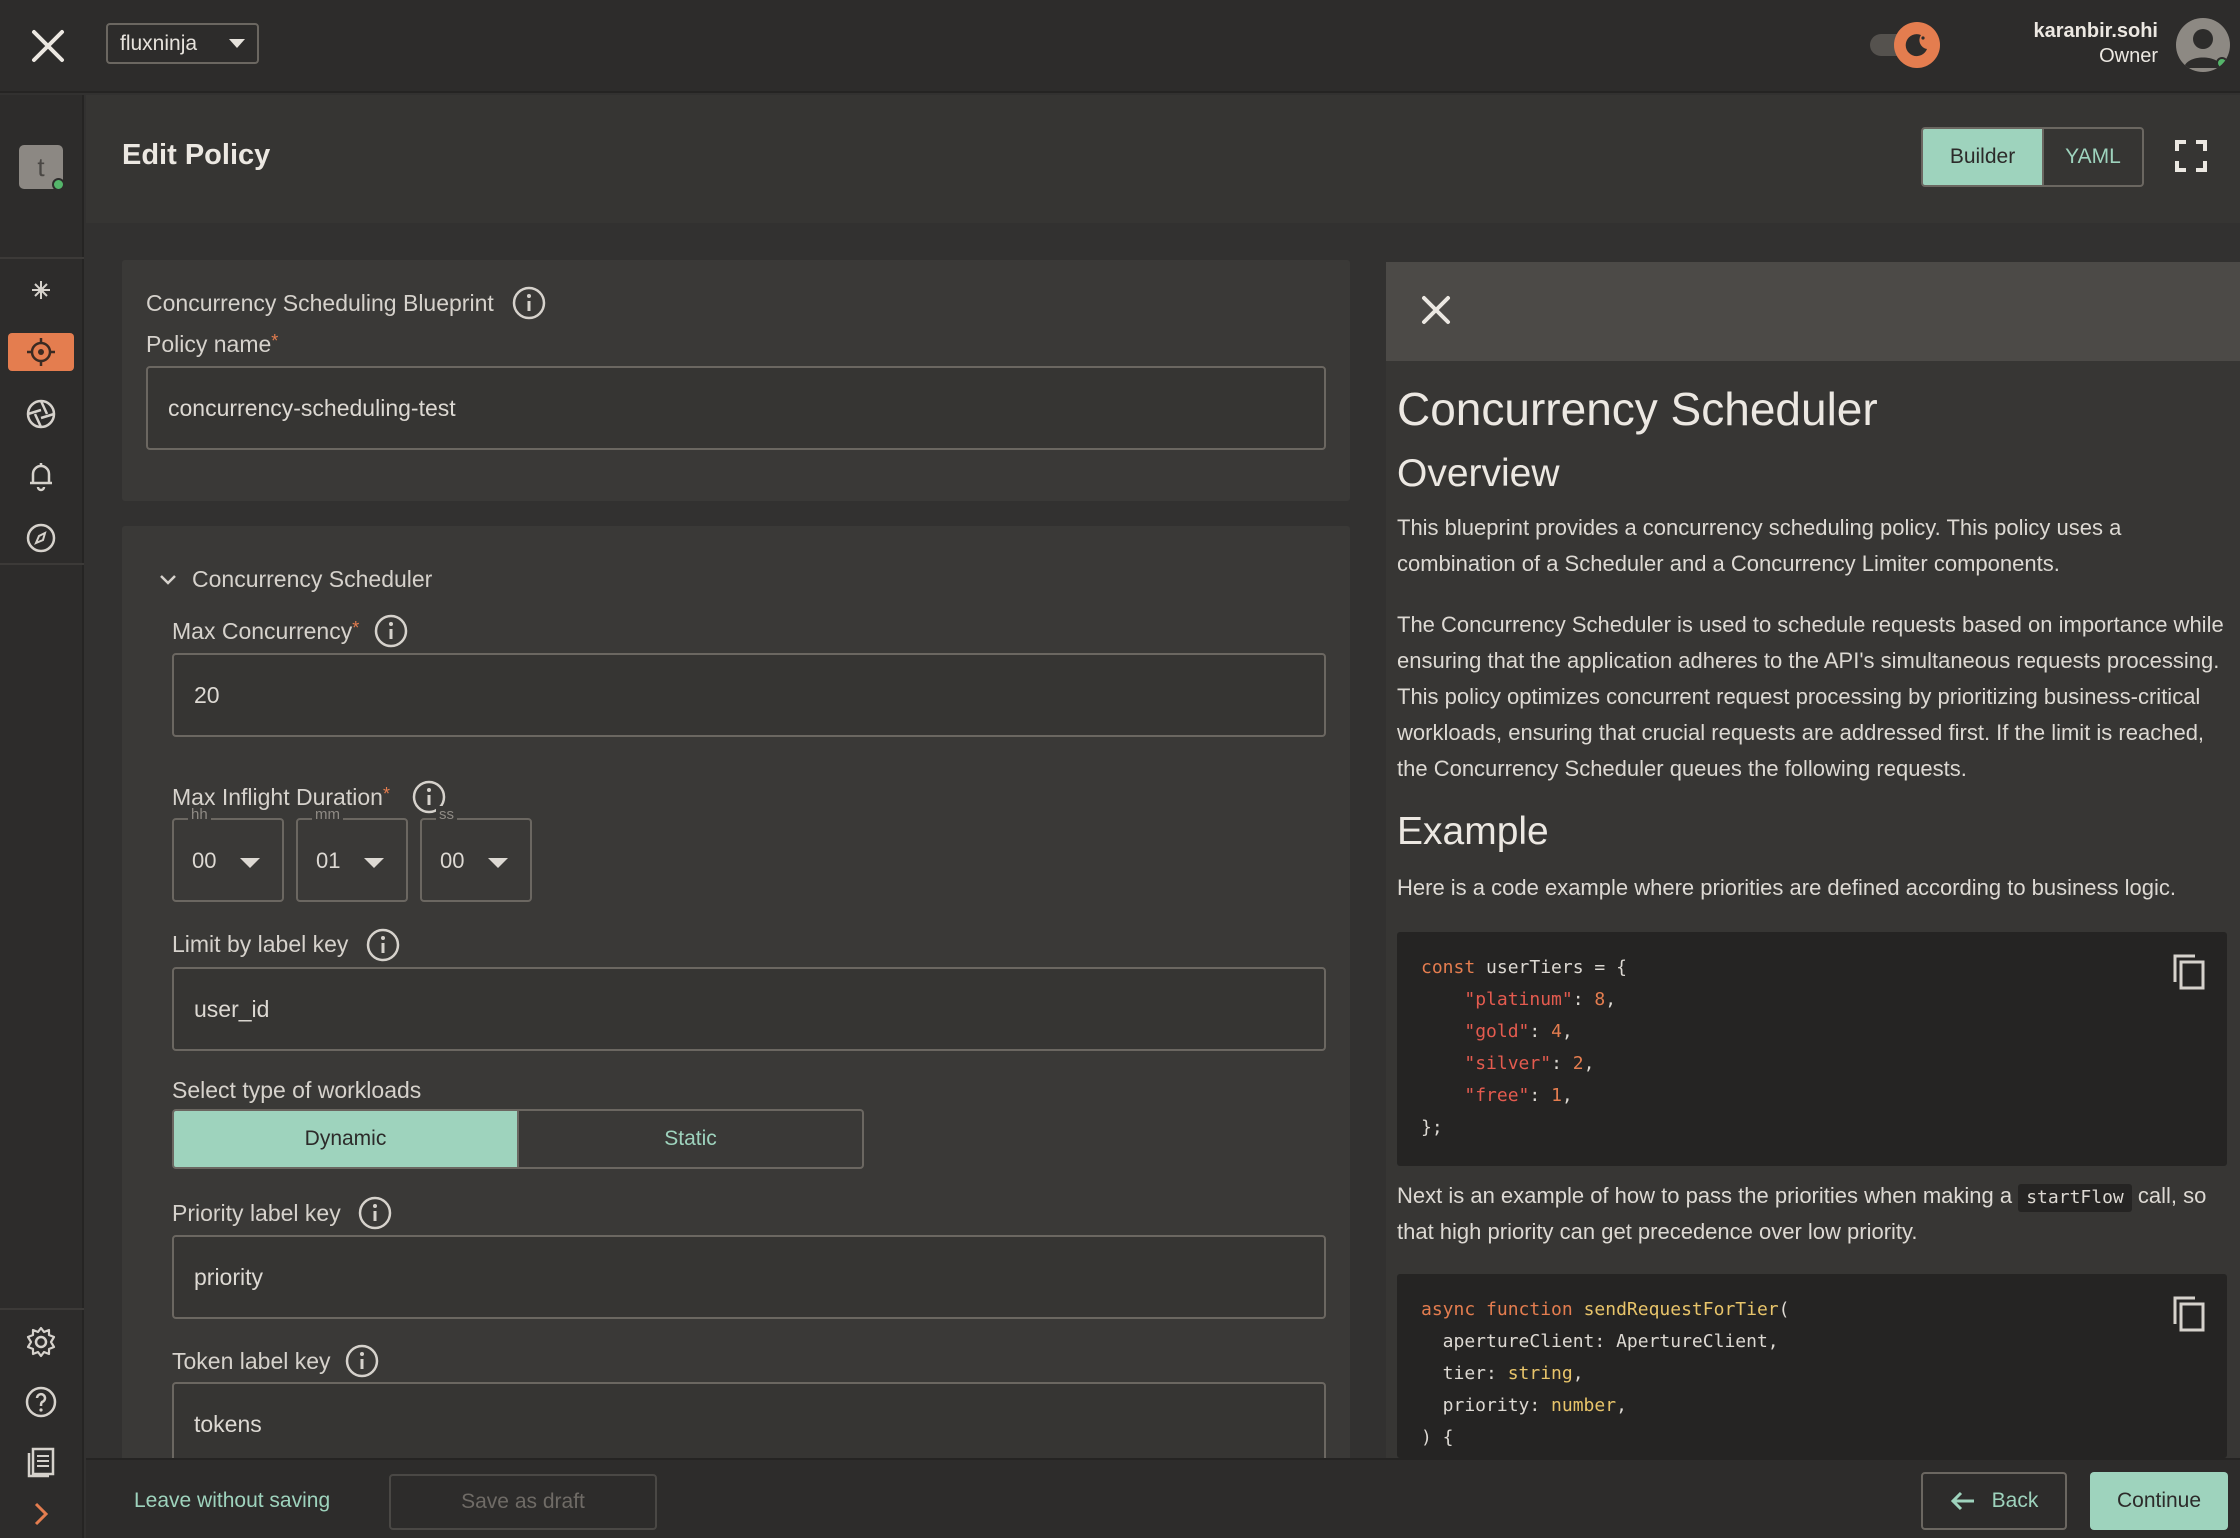  I want to click on rail-expand-button, so click(41, 1514).